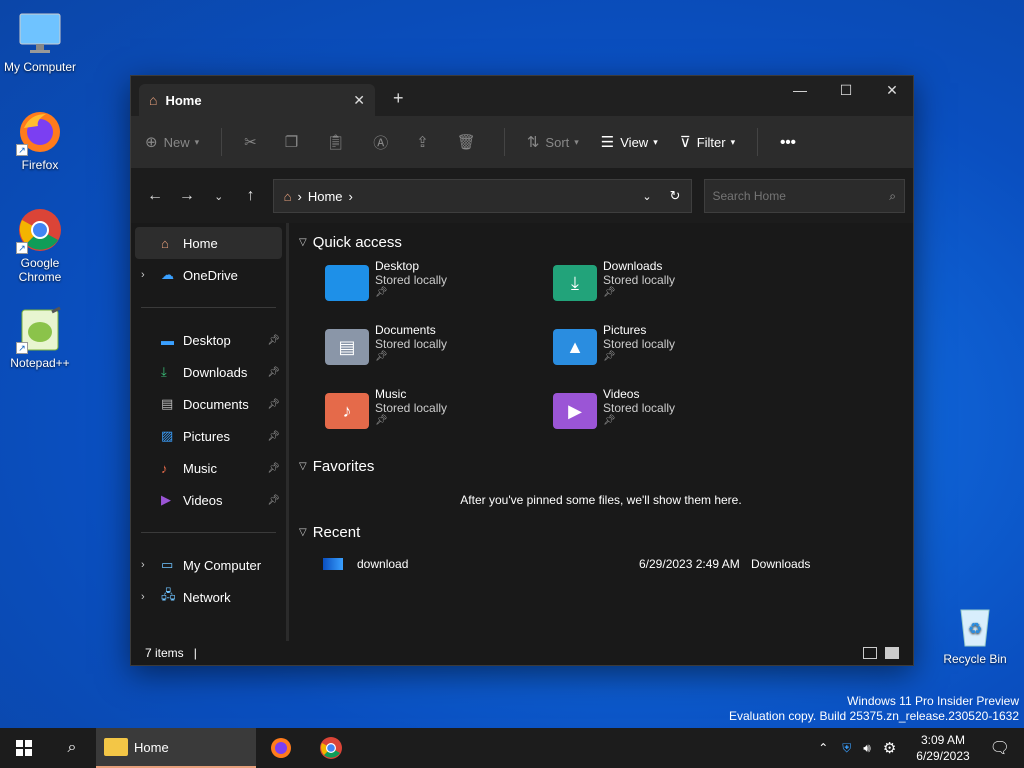  Describe the element at coordinates (439, 419) in the screenshot. I see `quick-access-item: ♪ Music Stored locally 📌︎` at that location.